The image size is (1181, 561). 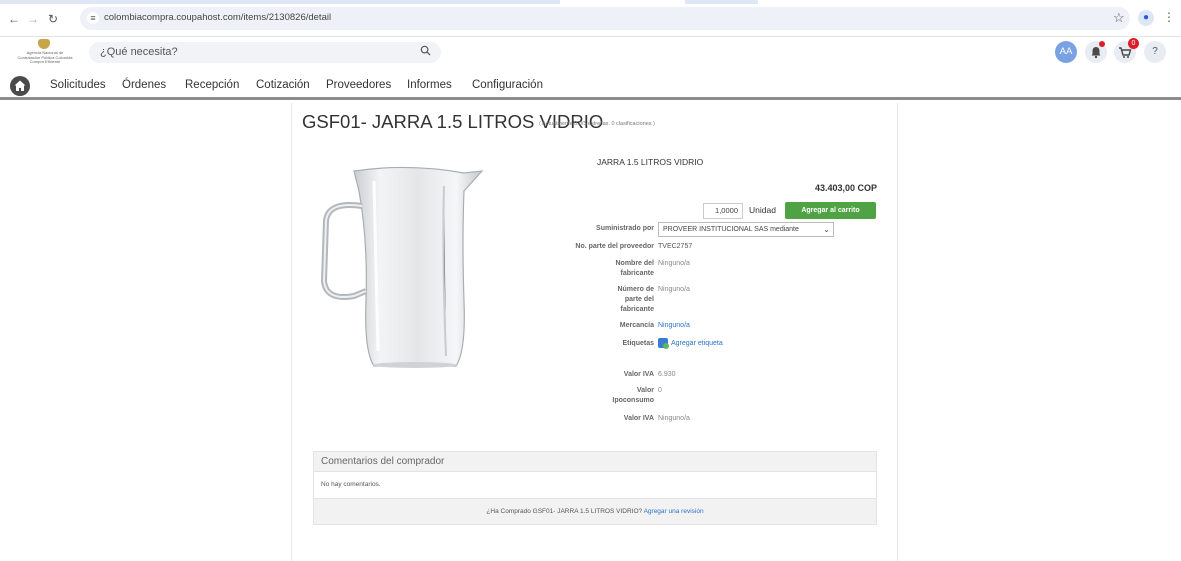 I want to click on manufacturer-part-label: Número de parte del fabricante, so click(x=635, y=299).